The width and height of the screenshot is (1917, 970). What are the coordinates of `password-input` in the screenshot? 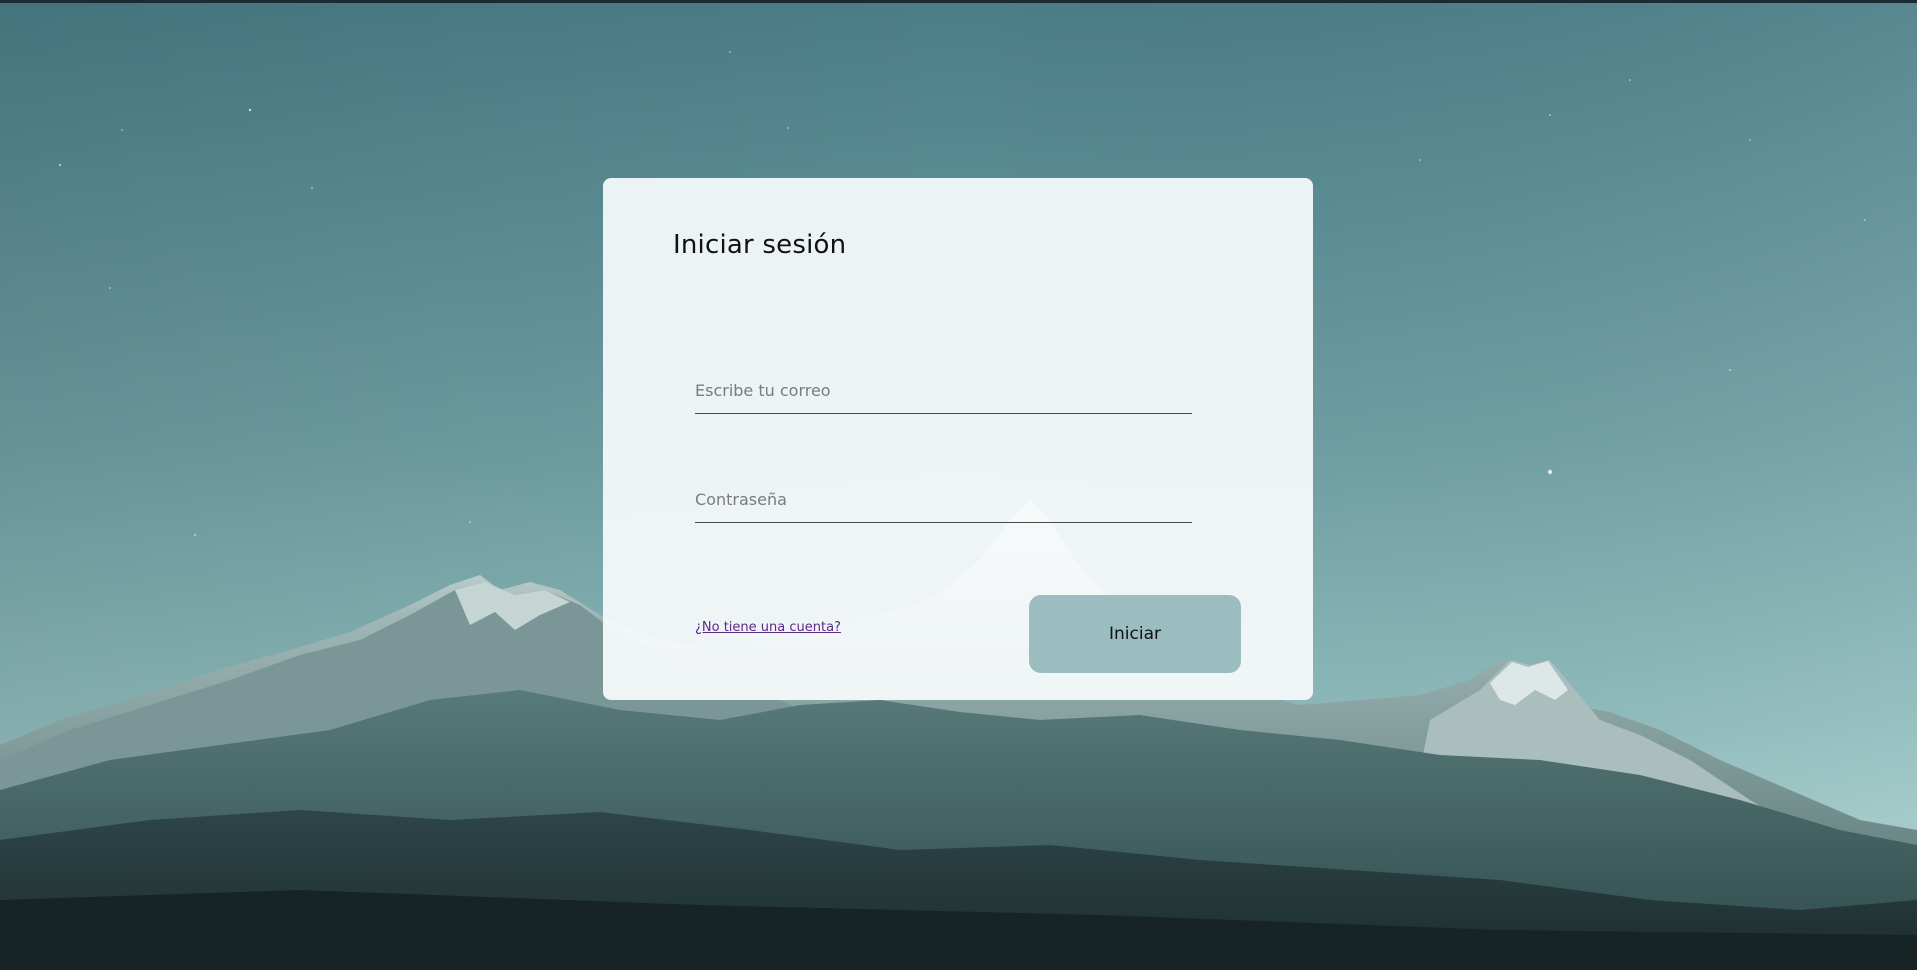 It's located at (943, 499).